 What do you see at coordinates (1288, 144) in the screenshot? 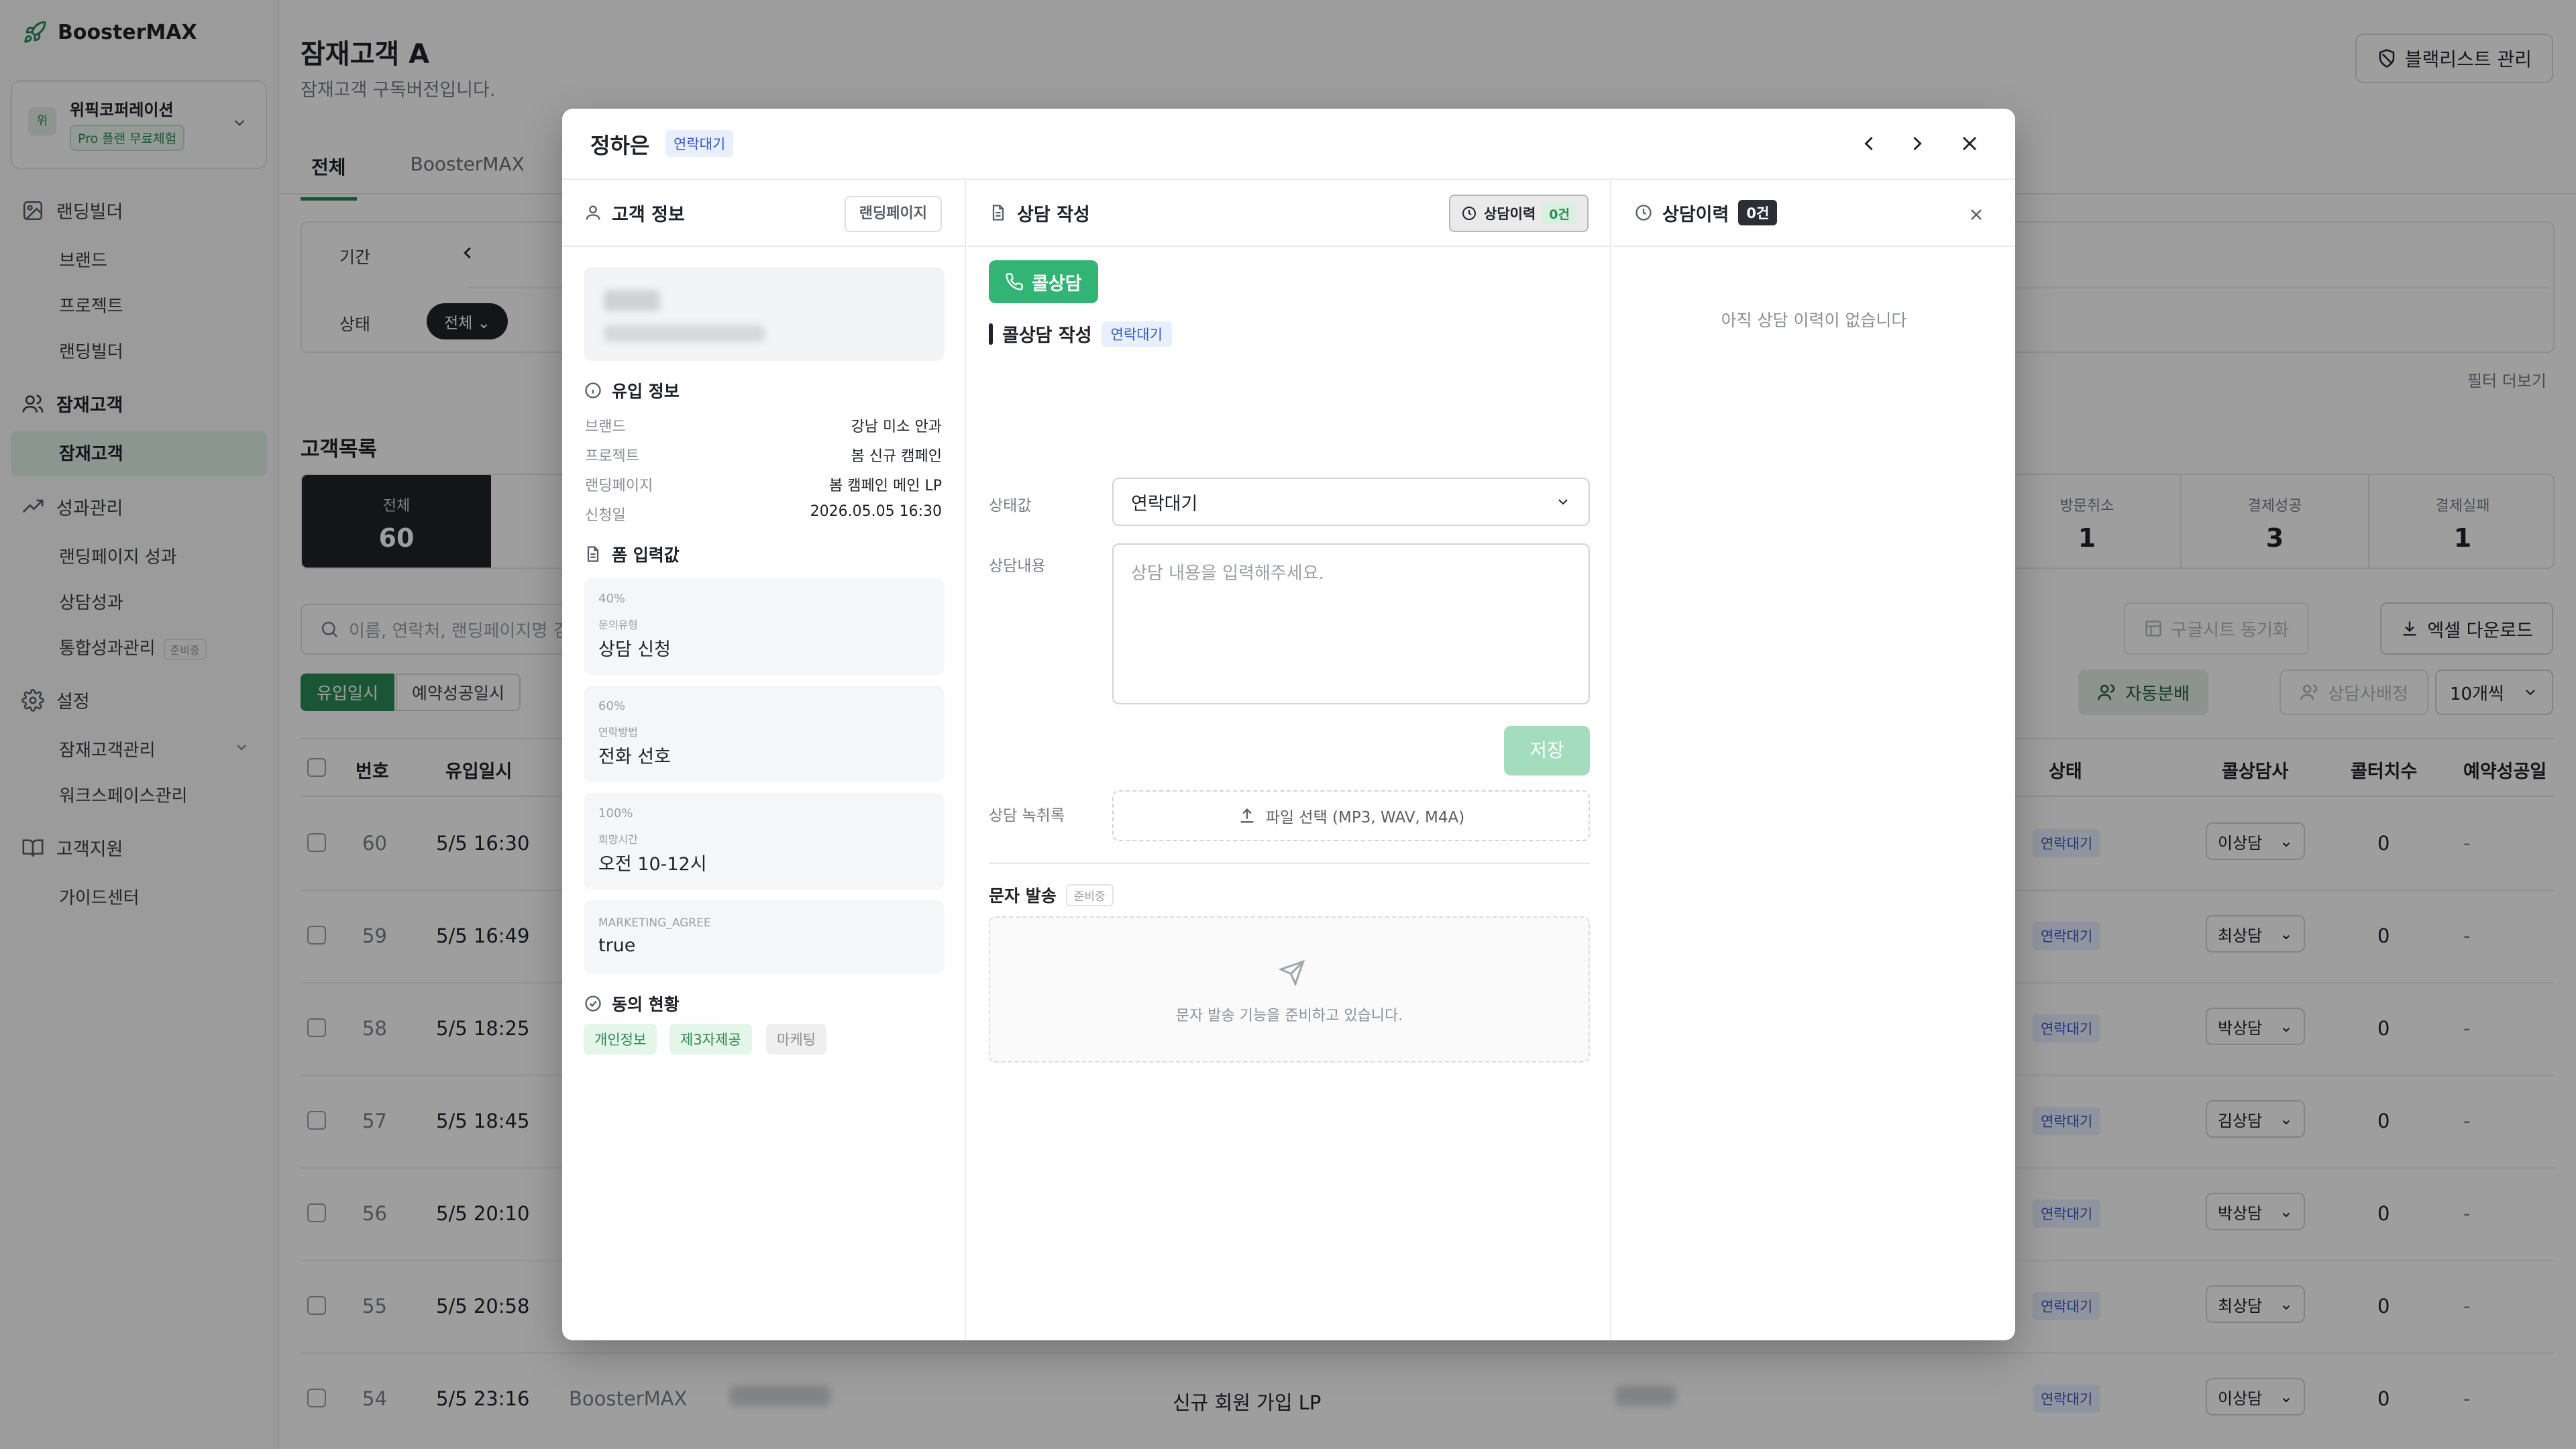
I see `modal-header: 정하은 연락대기` at bounding box center [1288, 144].